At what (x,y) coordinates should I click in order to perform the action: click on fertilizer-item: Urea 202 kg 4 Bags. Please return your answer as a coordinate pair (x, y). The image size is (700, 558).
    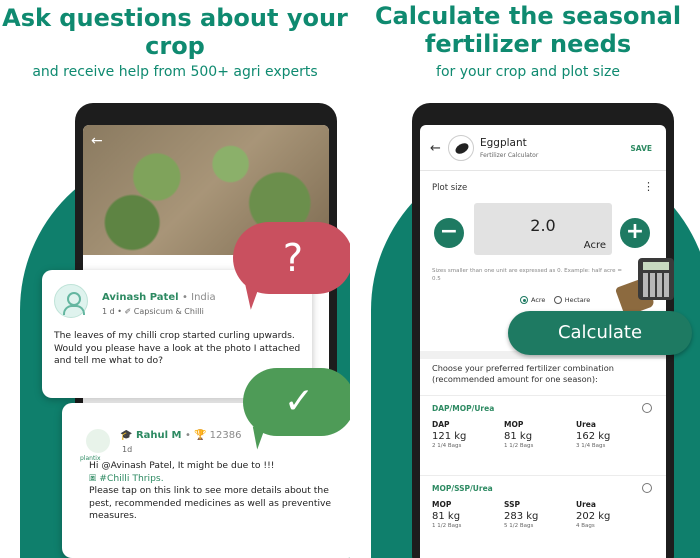
    Looking at the image, I should click on (593, 514).